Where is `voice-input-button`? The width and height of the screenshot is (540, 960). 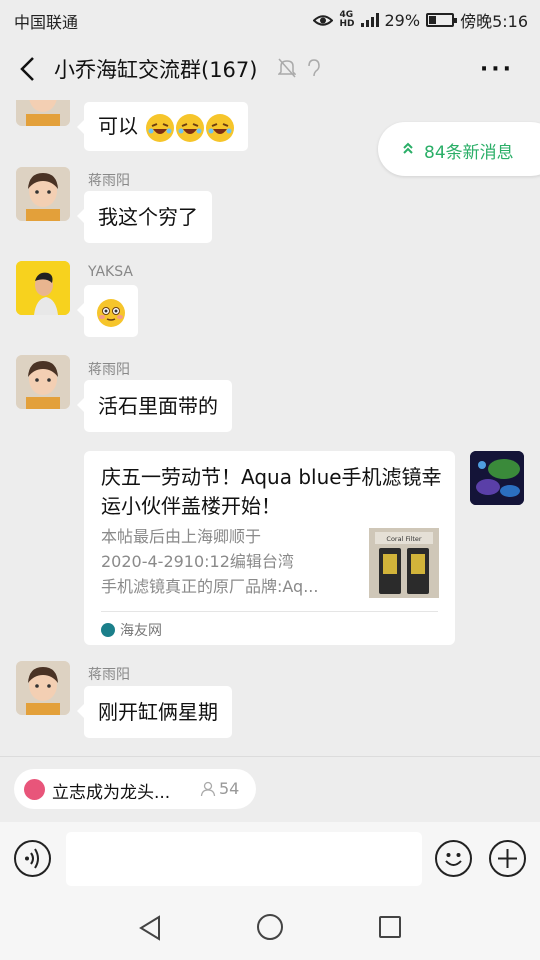 voice-input-button is located at coordinates (32, 858).